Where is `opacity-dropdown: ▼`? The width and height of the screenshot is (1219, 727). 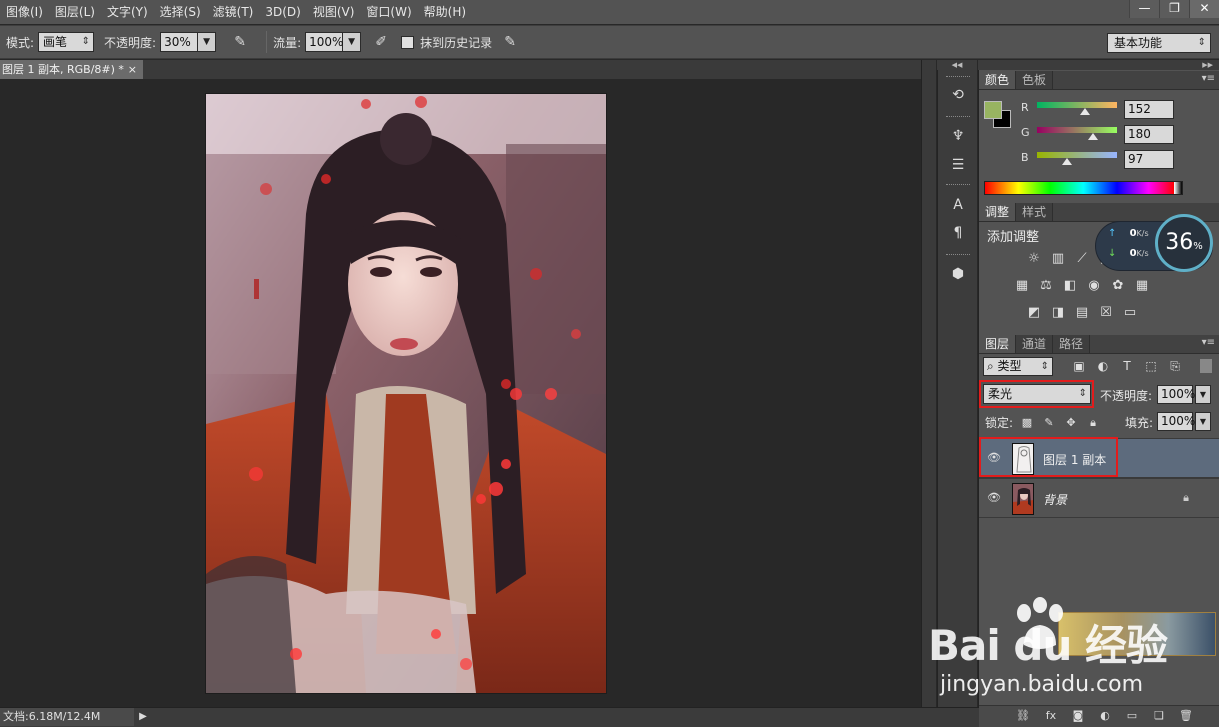
opacity-dropdown: ▼ is located at coordinates (207, 42).